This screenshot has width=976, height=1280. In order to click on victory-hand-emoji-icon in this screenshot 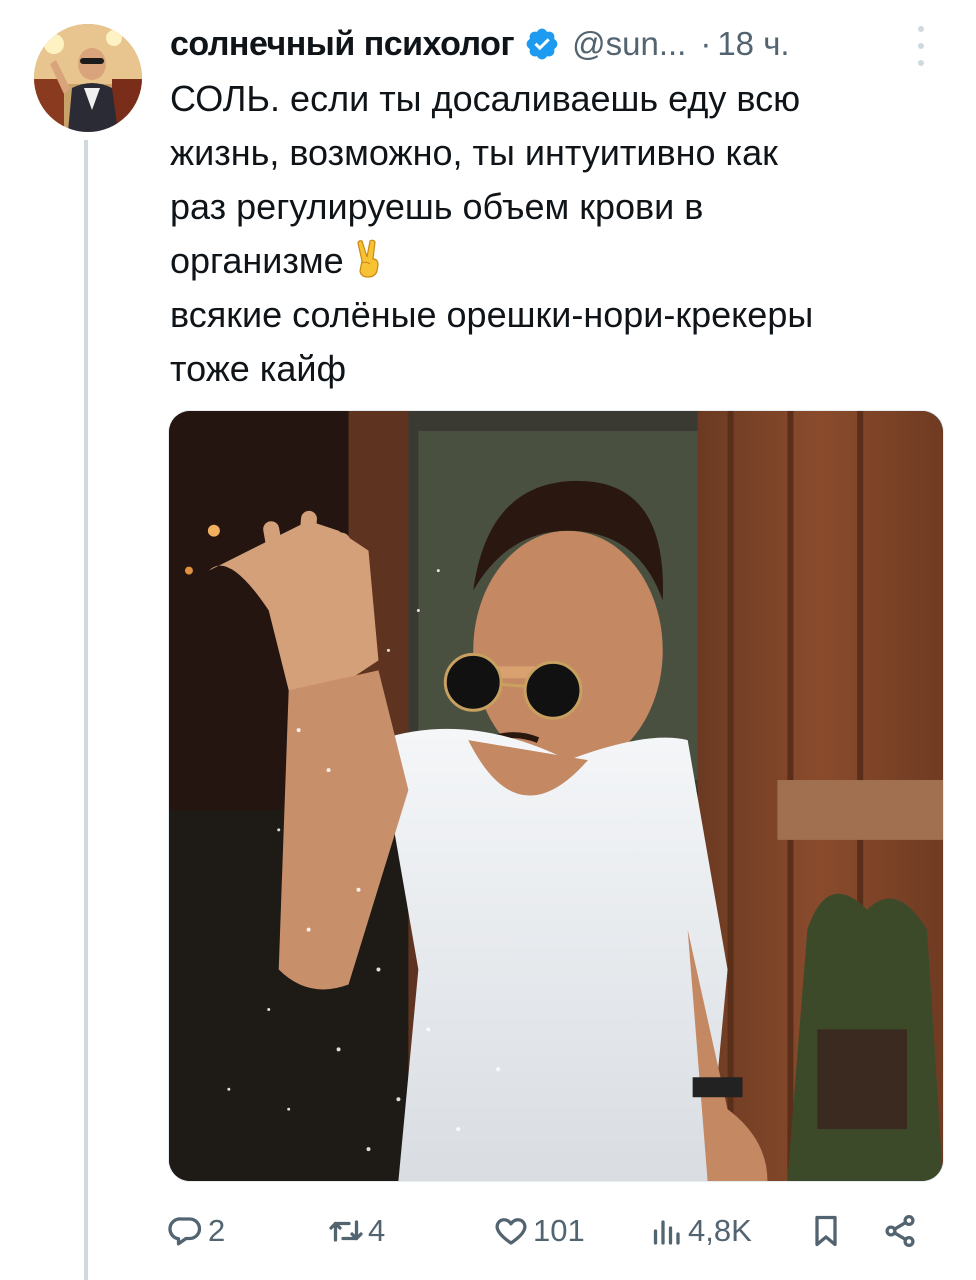, I will do `click(368, 259)`.